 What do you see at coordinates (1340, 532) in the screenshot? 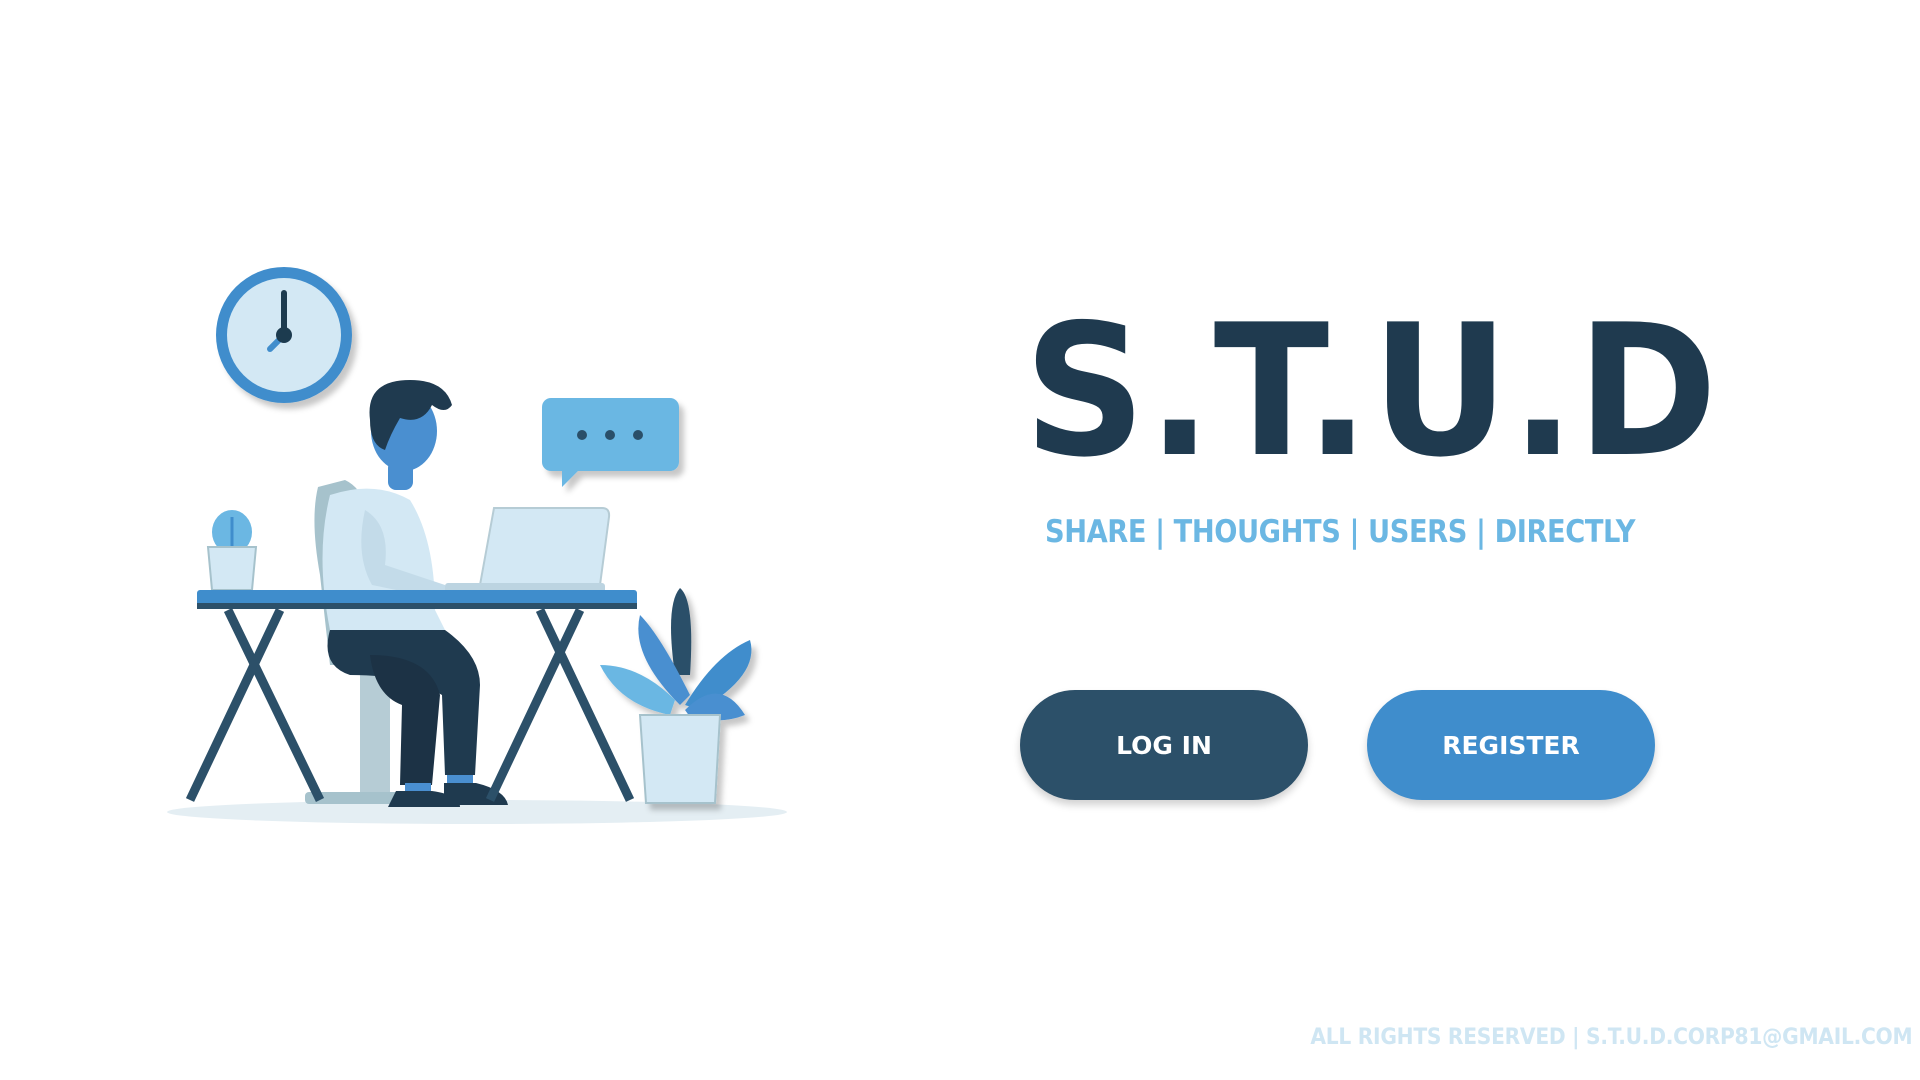
I see `app-tagline: SHARE | THOUGHTS | USERS | DIRECTLY` at bounding box center [1340, 532].